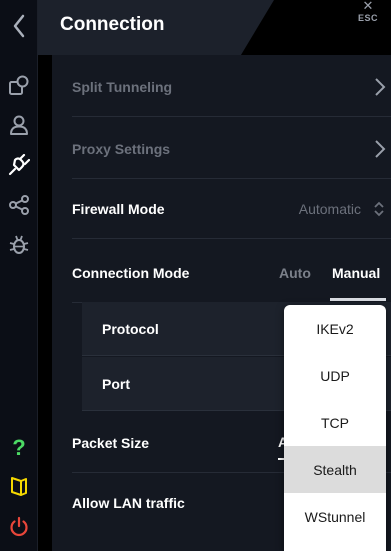 This screenshot has width=391, height=551. Describe the element at coordinates (330, 209) in the screenshot. I see `firewall-mode-value: Automatic` at that location.